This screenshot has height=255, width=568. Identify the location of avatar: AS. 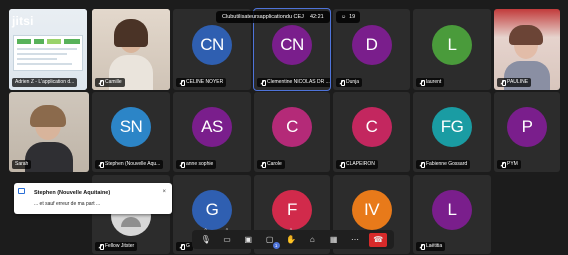
(212, 127).